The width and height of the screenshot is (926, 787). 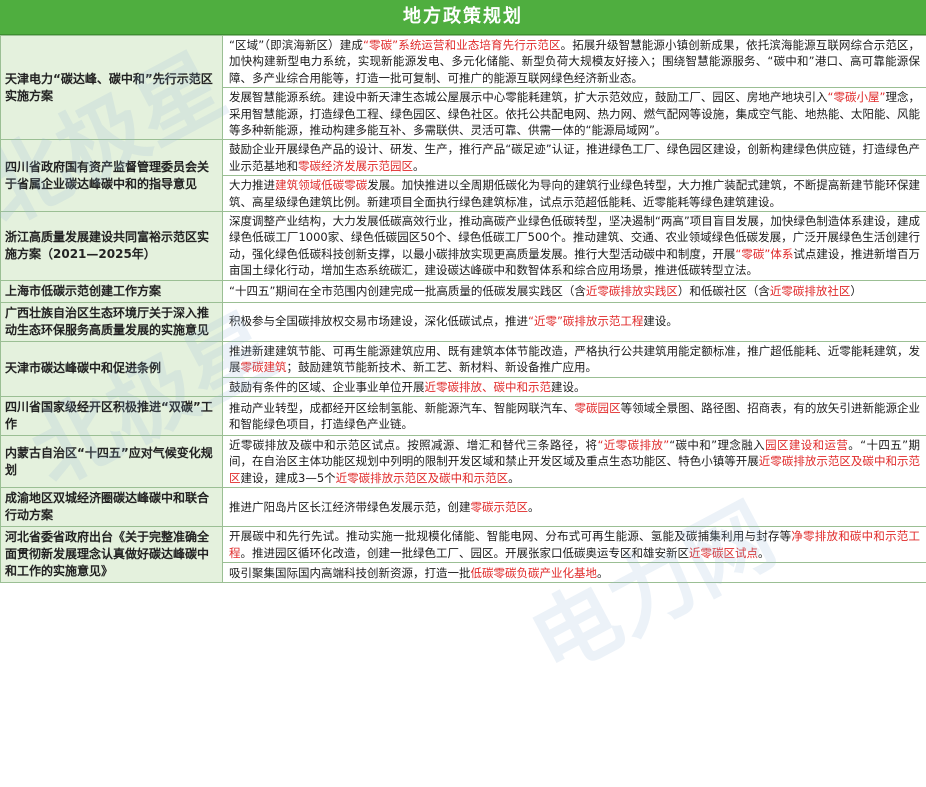 I want to click on highlighted-text: 零碳示范区, so click(x=499, y=506).